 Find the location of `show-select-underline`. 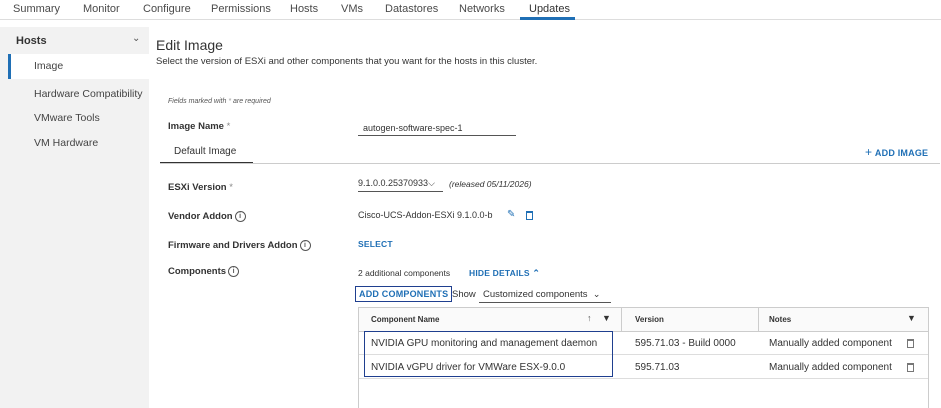

show-select-underline is located at coordinates (545, 302).